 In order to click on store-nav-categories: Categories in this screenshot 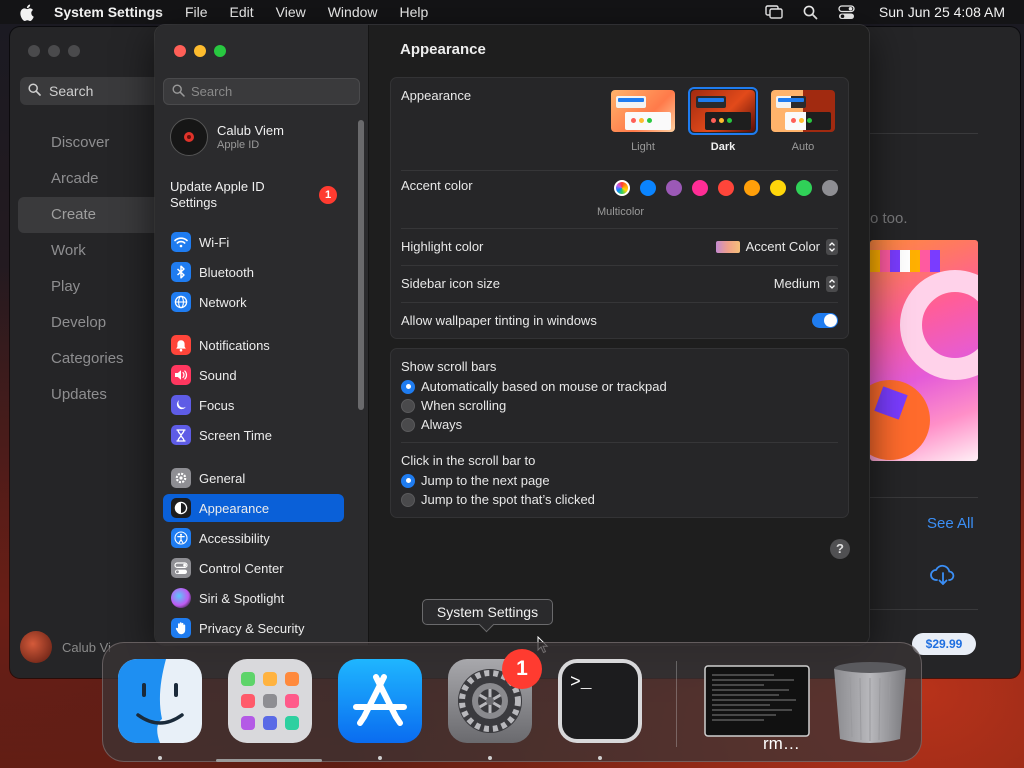, I will do `click(93, 359)`.